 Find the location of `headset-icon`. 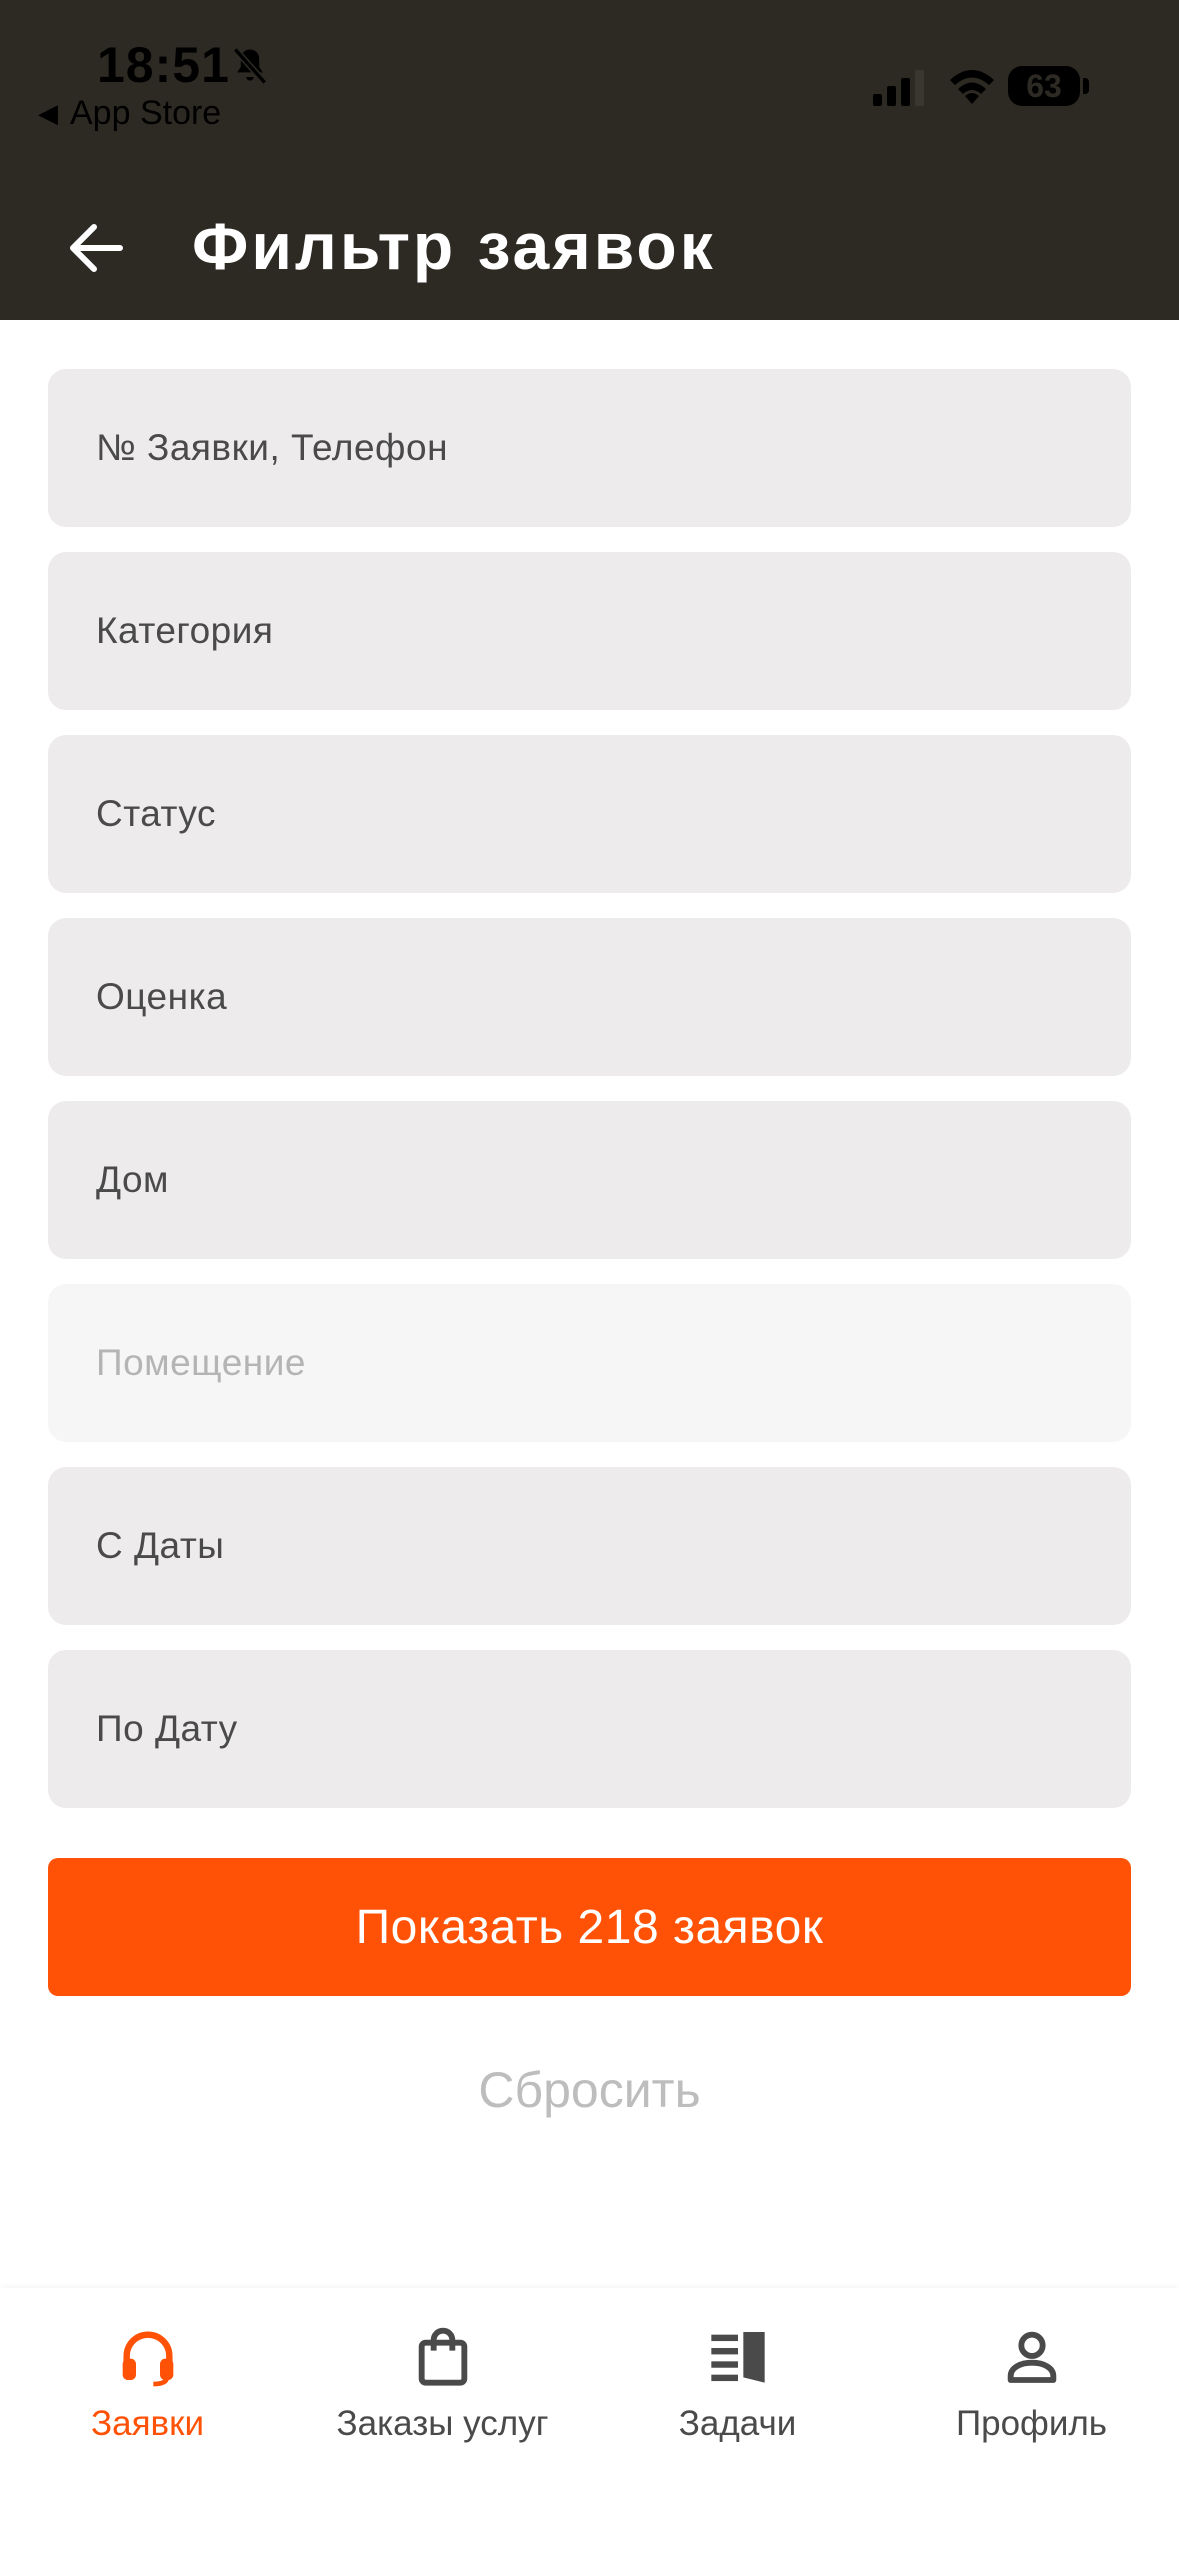

headset-icon is located at coordinates (147, 2359).